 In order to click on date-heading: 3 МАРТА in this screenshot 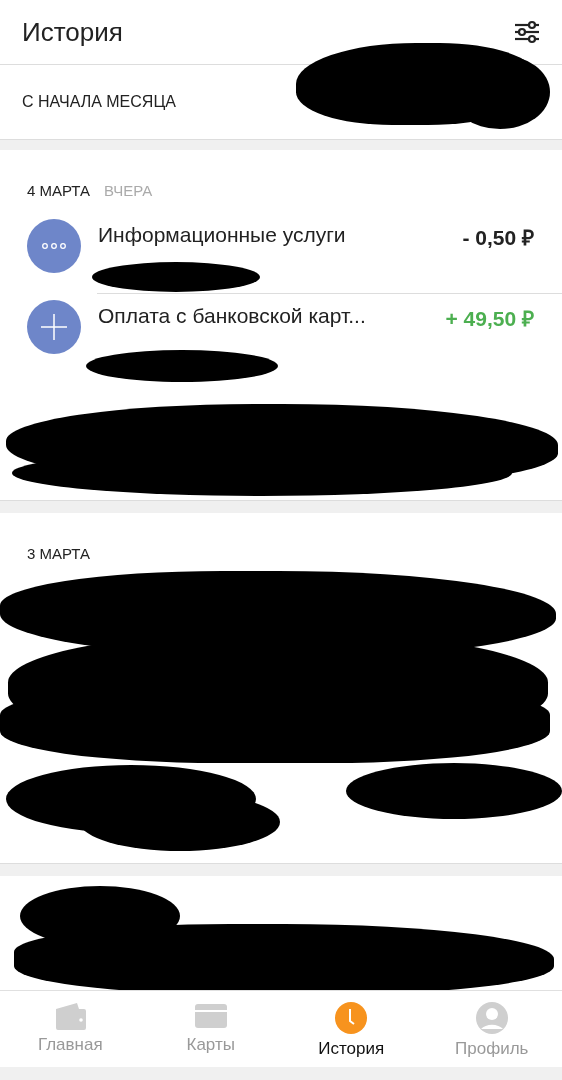, I will do `click(58, 553)`.